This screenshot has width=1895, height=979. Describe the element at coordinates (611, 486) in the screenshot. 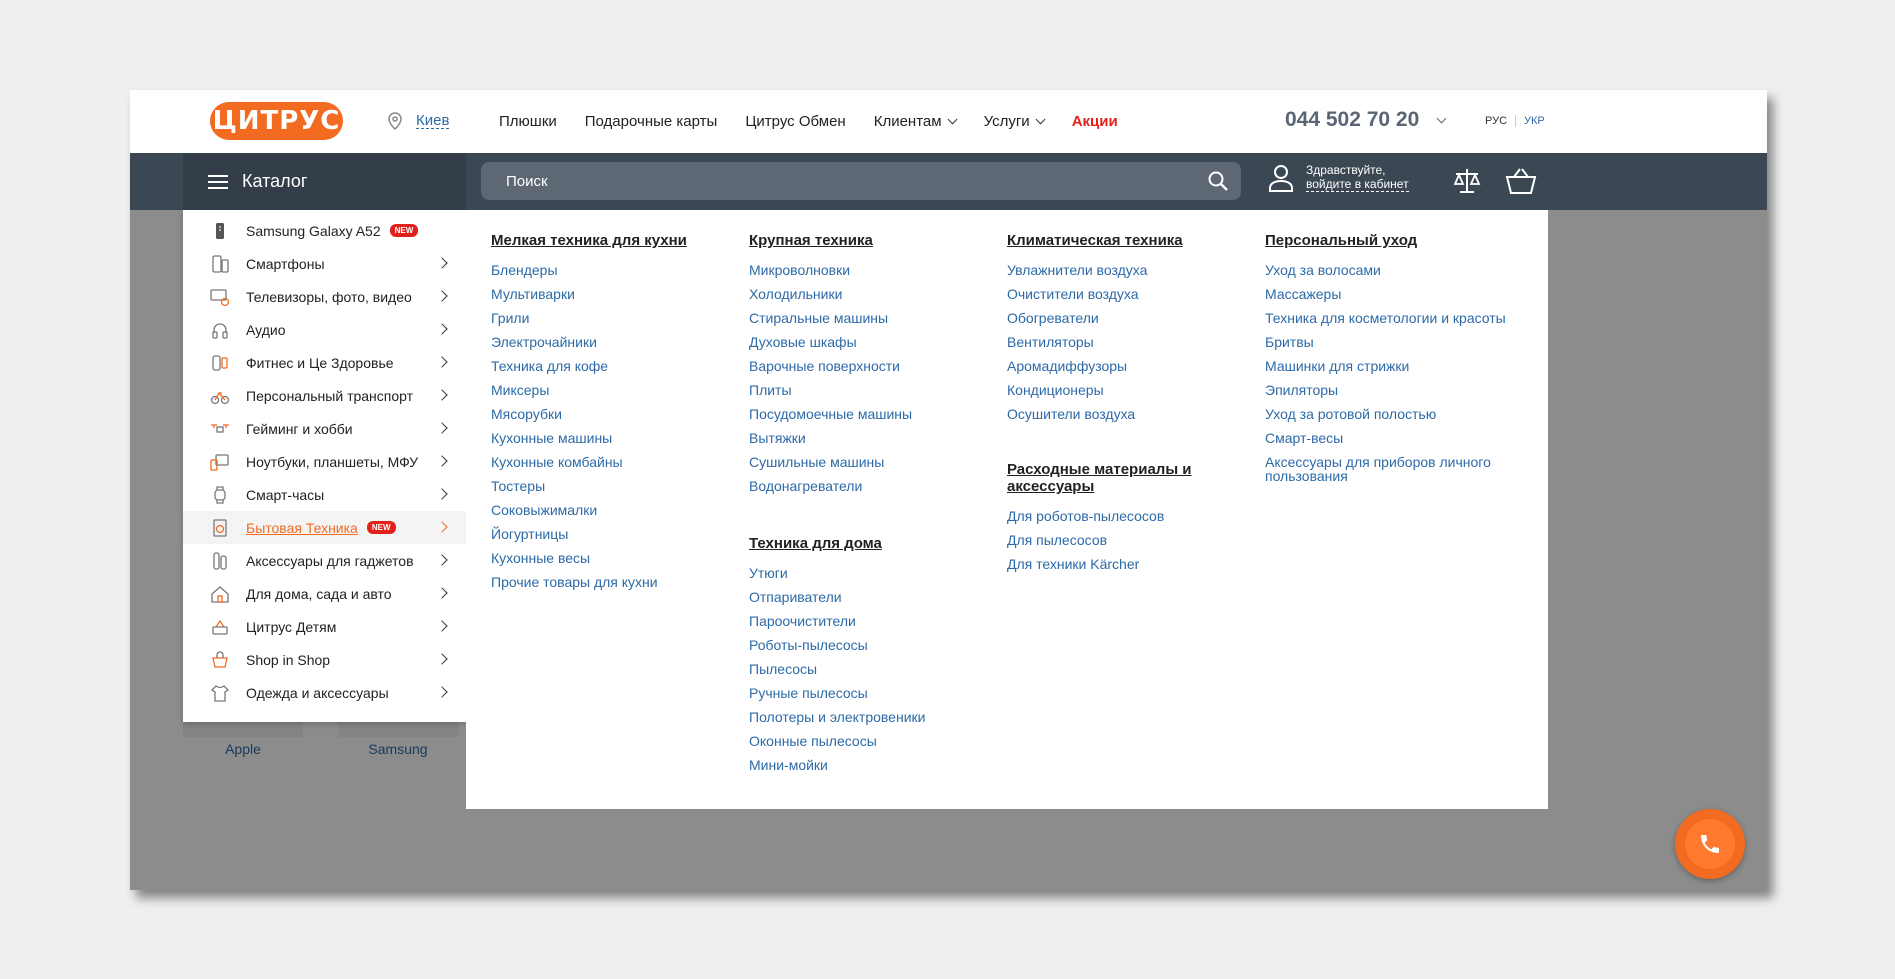

I see `submenu-link: Тостеры` at that location.